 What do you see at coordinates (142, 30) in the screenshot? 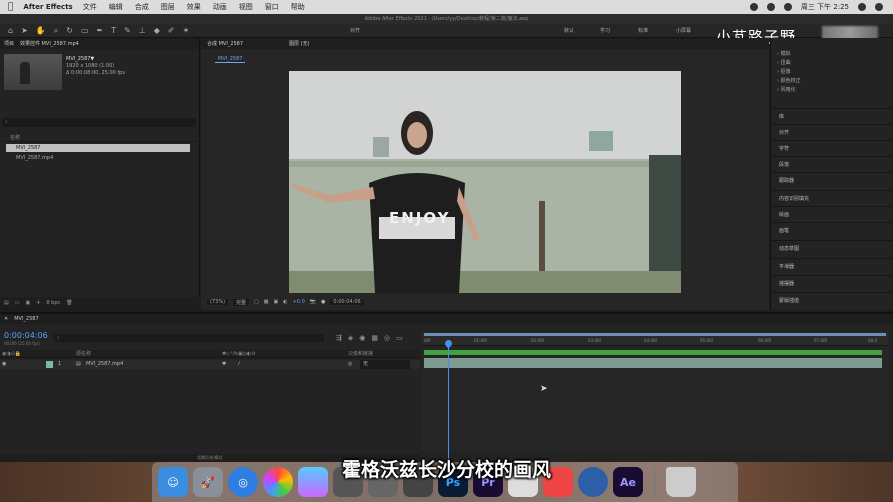
I see `stamp-tool-icon: ⊥` at bounding box center [142, 30].